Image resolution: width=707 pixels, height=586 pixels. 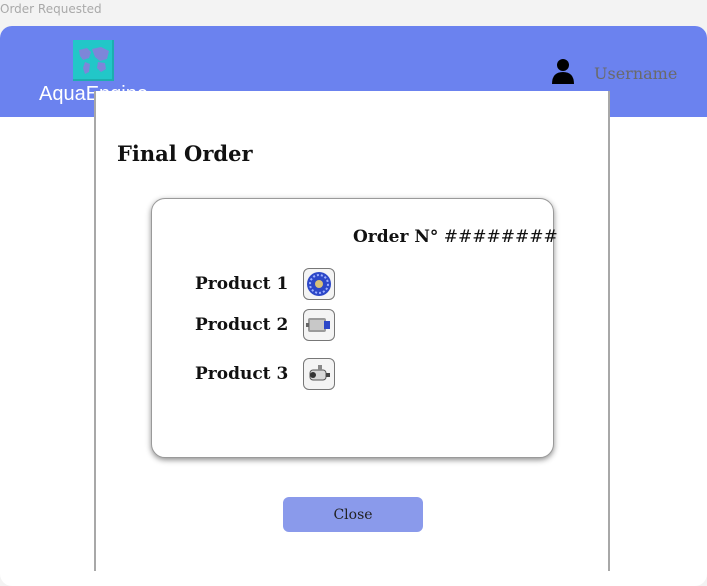 I want to click on order-number: Order N° ########, so click(x=455, y=237).